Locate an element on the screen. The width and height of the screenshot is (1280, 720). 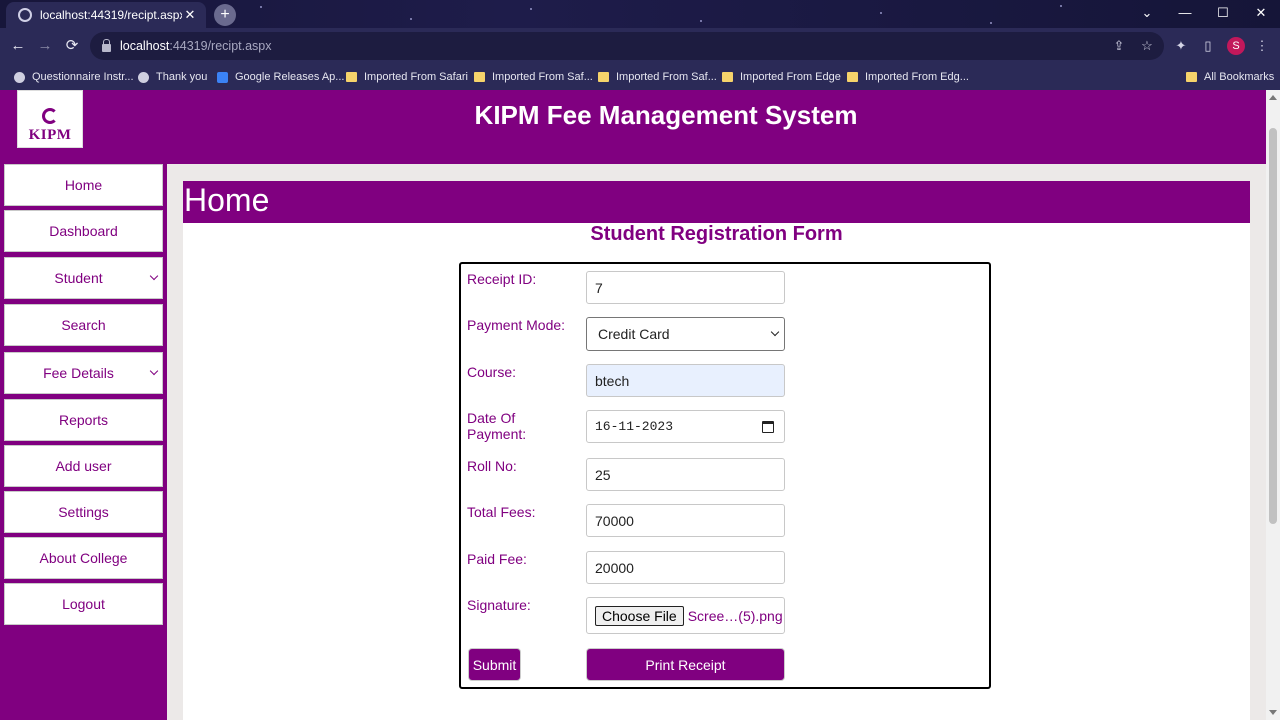
extensions-icon: ✦ is located at coordinates (1181, 46).